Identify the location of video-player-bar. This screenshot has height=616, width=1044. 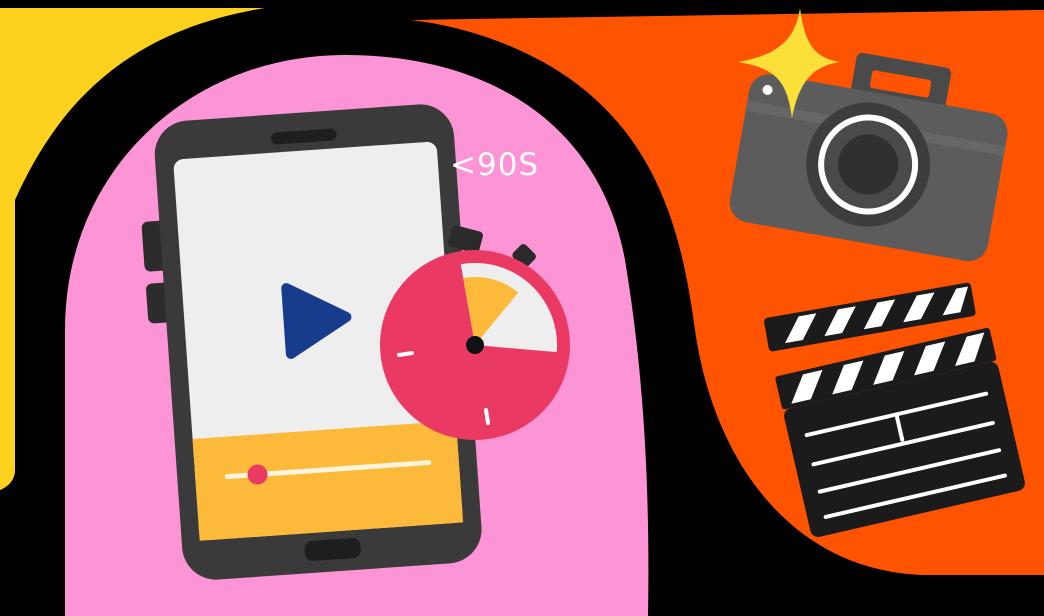
(328, 480).